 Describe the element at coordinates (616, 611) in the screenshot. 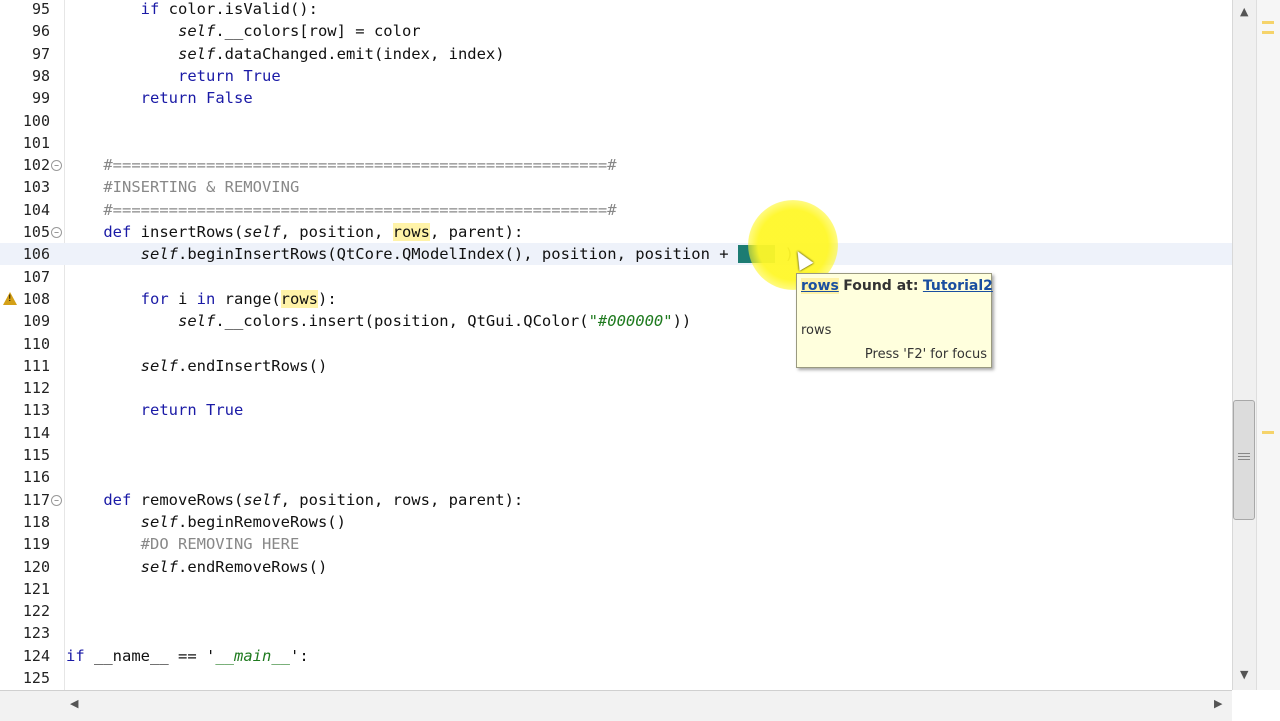

I see `code-line: 122` at that location.